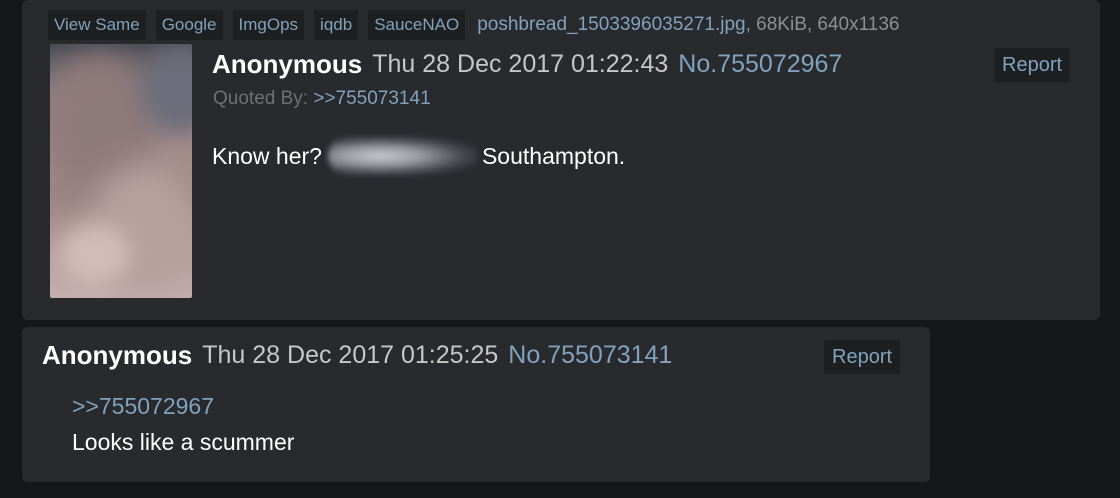 The width and height of the screenshot is (1120, 498). What do you see at coordinates (189, 25) in the screenshot?
I see `google-search-button: Google` at bounding box center [189, 25].